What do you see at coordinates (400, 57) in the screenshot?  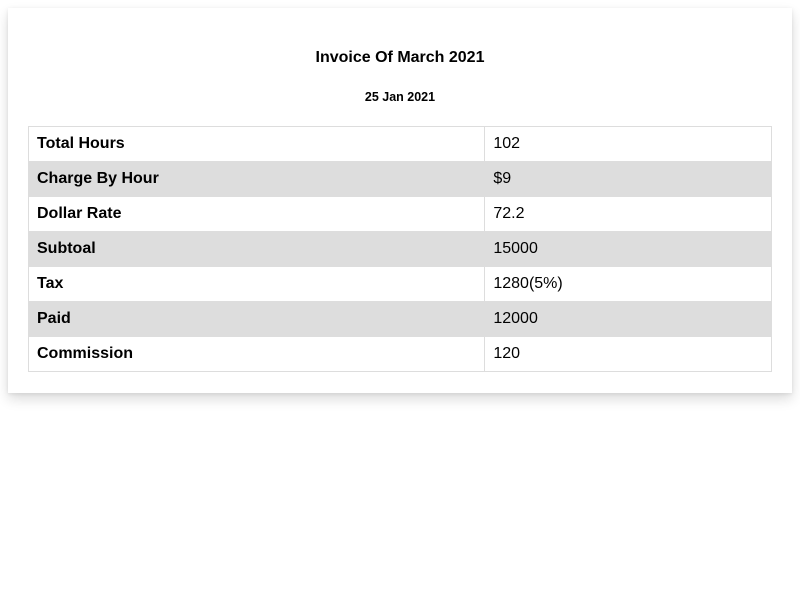 I see `invoice-title: Invoice Of March 2021` at bounding box center [400, 57].